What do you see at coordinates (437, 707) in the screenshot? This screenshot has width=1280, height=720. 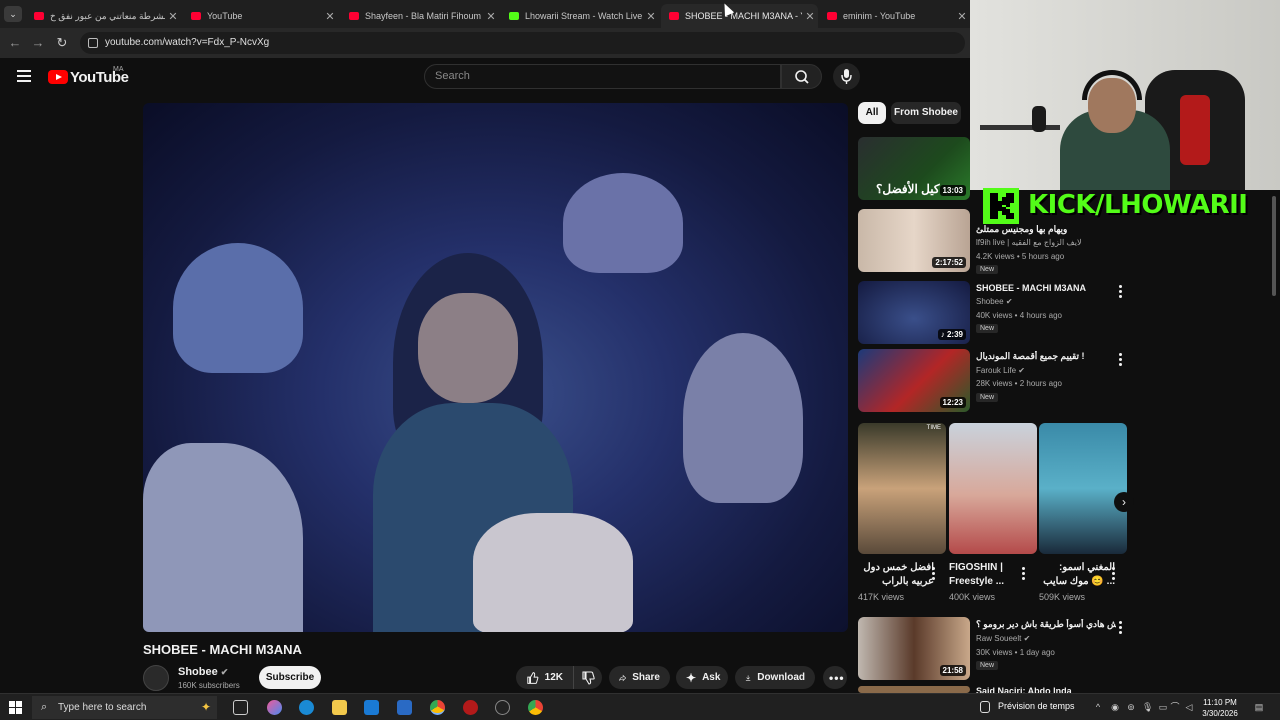 I see `chrome-icon` at bounding box center [437, 707].